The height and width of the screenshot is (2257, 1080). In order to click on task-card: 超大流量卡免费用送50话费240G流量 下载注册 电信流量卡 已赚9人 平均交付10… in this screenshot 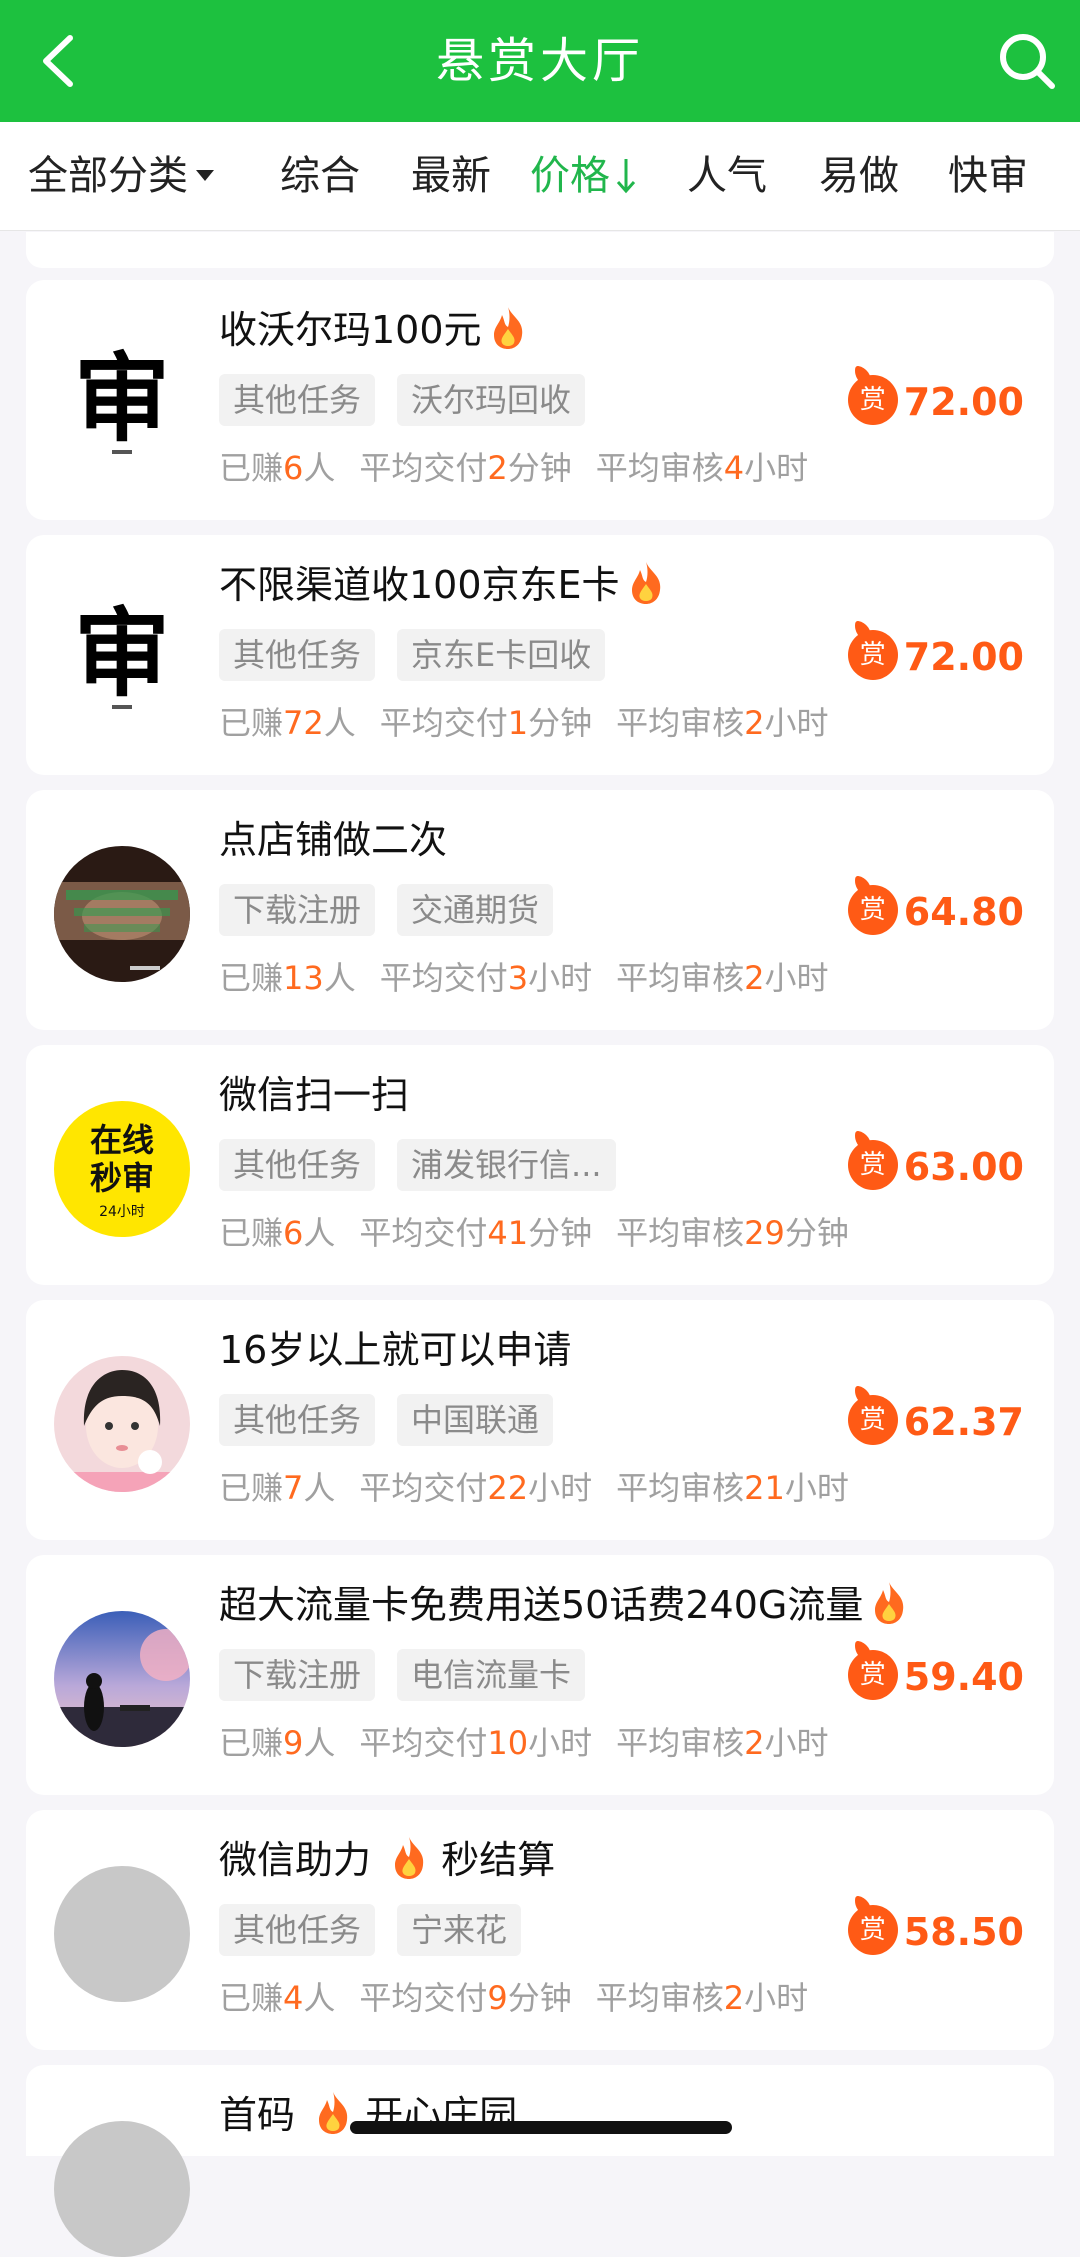, I will do `click(540, 1675)`.